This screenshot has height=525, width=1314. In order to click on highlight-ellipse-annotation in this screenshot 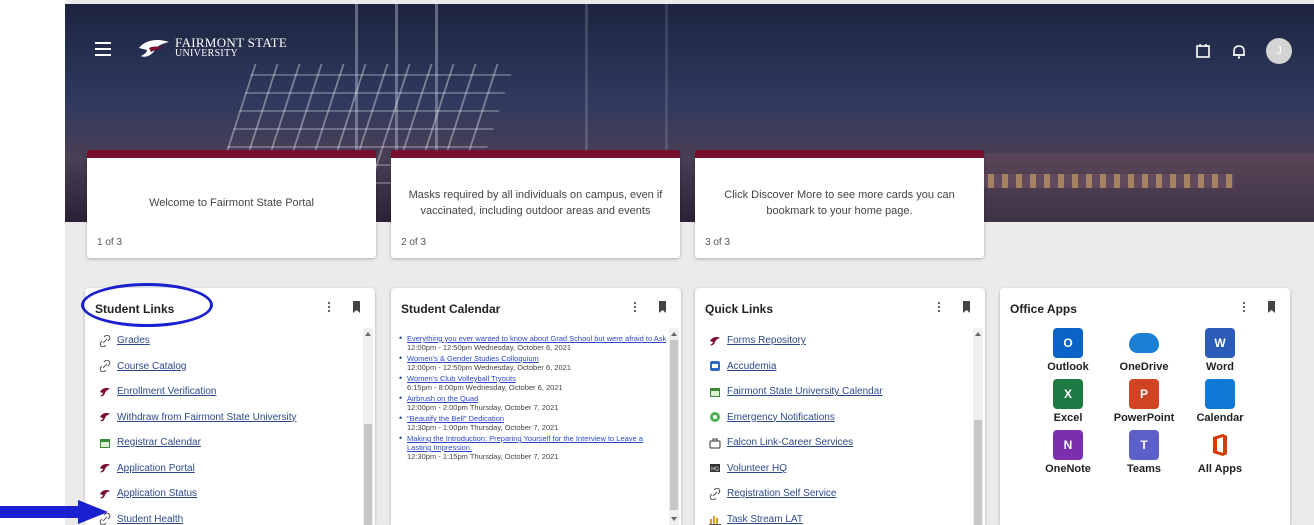, I will do `click(147, 305)`.